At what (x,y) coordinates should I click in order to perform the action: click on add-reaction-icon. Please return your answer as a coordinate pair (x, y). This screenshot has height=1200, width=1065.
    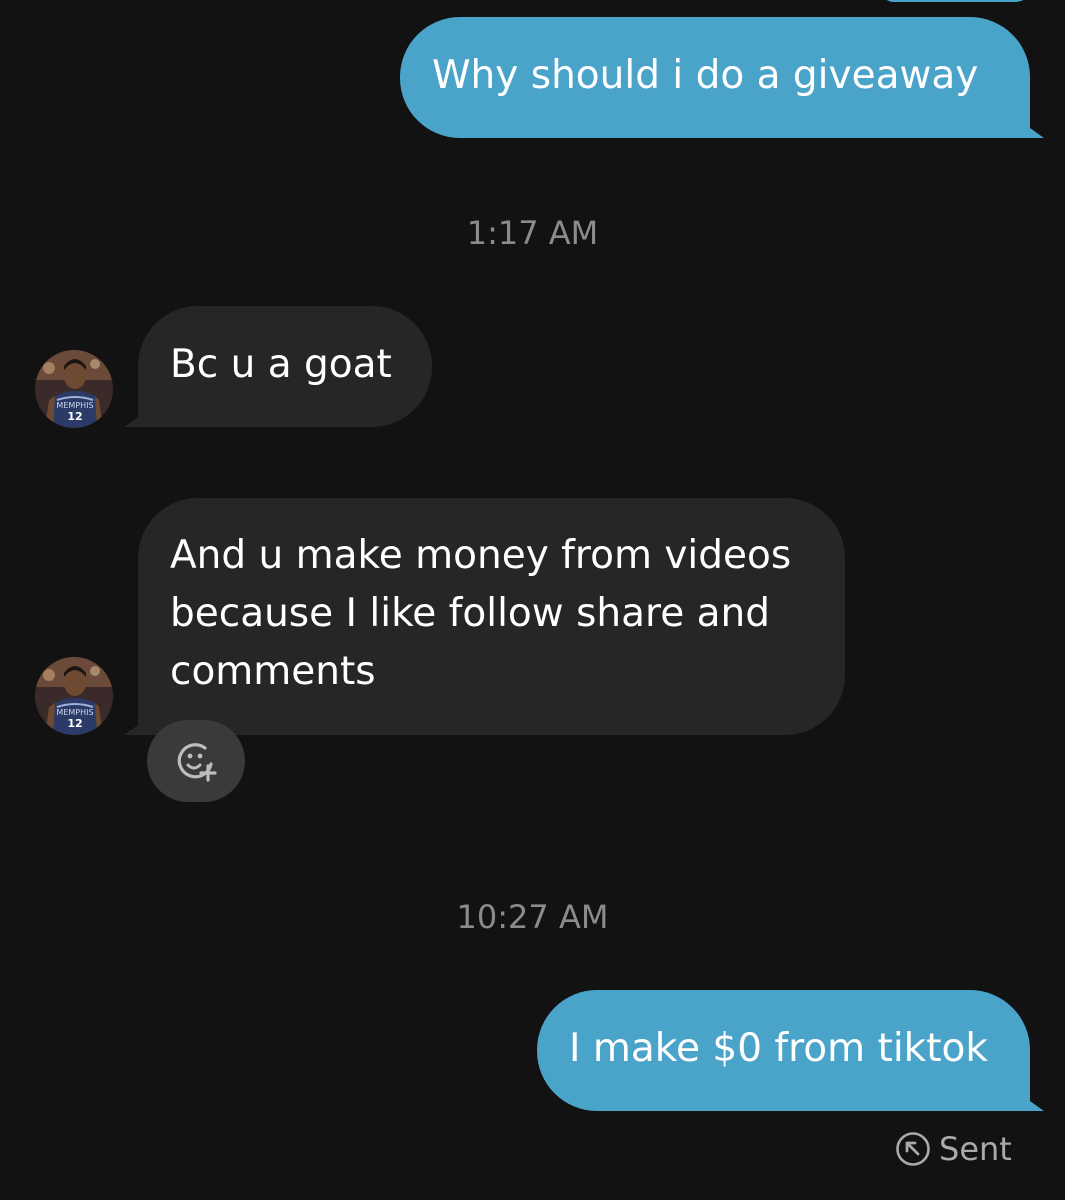
    Looking at the image, I should click on (197, 762).